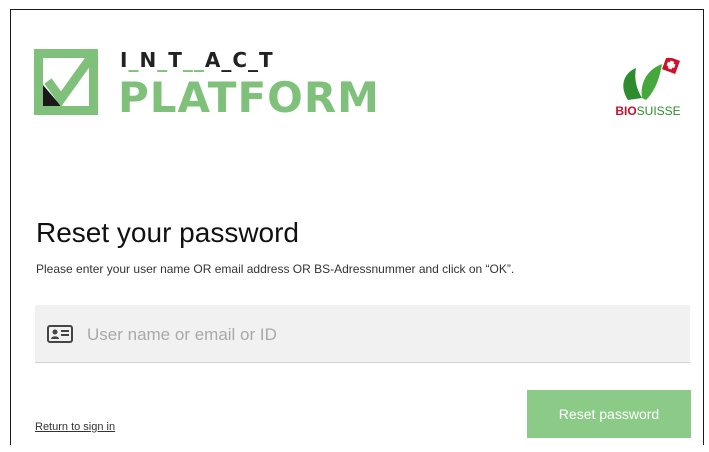 Image resolution: width=709 pixels, height=452 pixels. I want to click on platform-wordmark: PLATFORM, so click(249, 97).